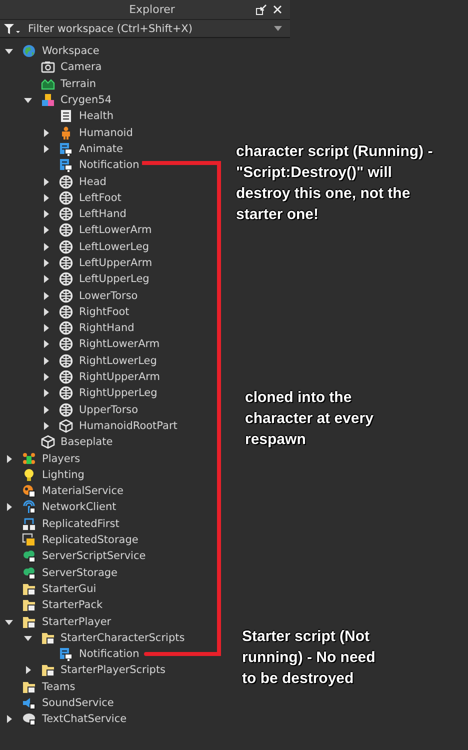 The height and width of the screenshot is (750, 468). What do you see at coordinates (128, 426) in the screenshot?
I see `tree-item: HumanoidRootPart` at bounding box center [128, 426].